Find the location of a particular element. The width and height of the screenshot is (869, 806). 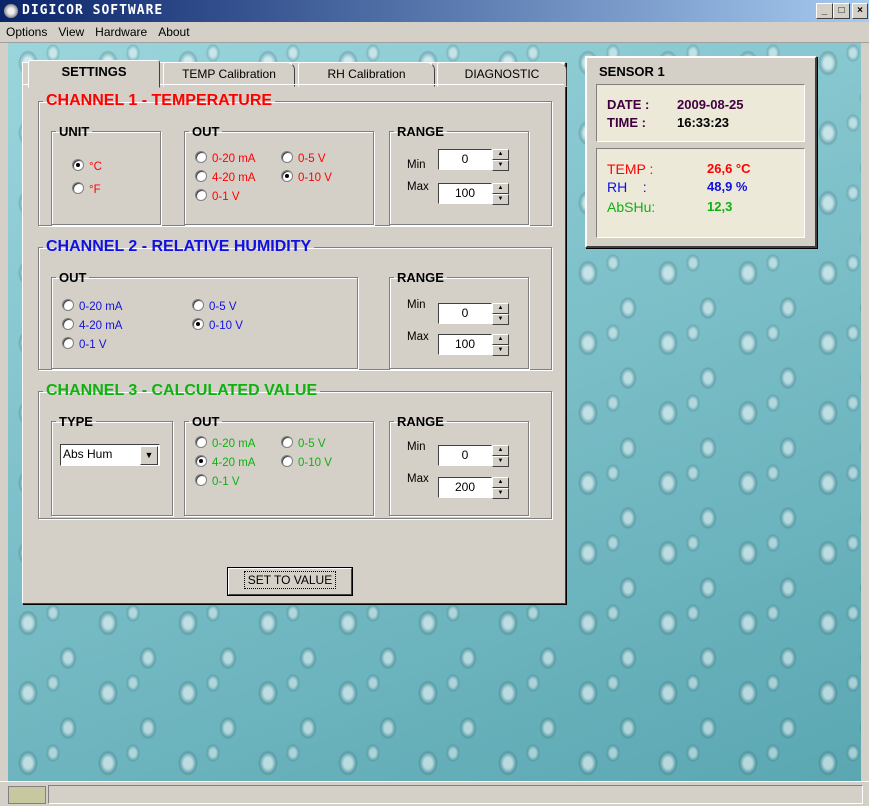

ch1-max-value: 100 is located at coordinates (465, 193).